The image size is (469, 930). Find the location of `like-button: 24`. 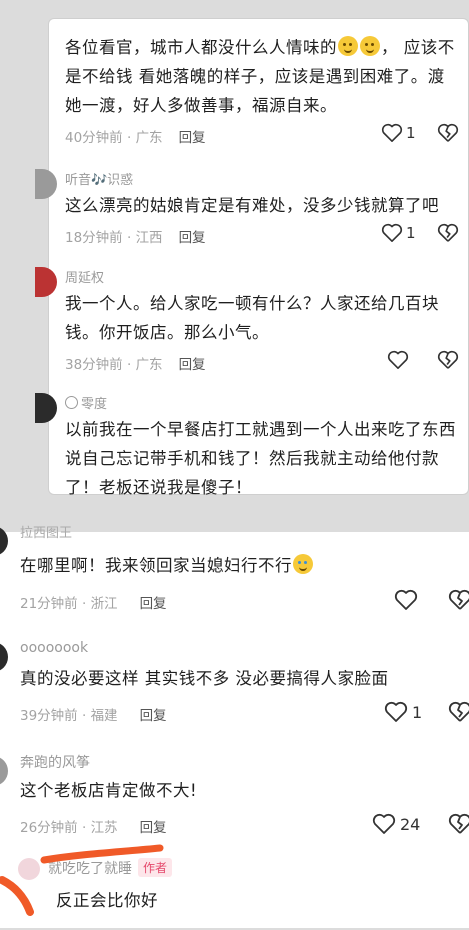

like-button: 24 is located at coordinates (396, 824).